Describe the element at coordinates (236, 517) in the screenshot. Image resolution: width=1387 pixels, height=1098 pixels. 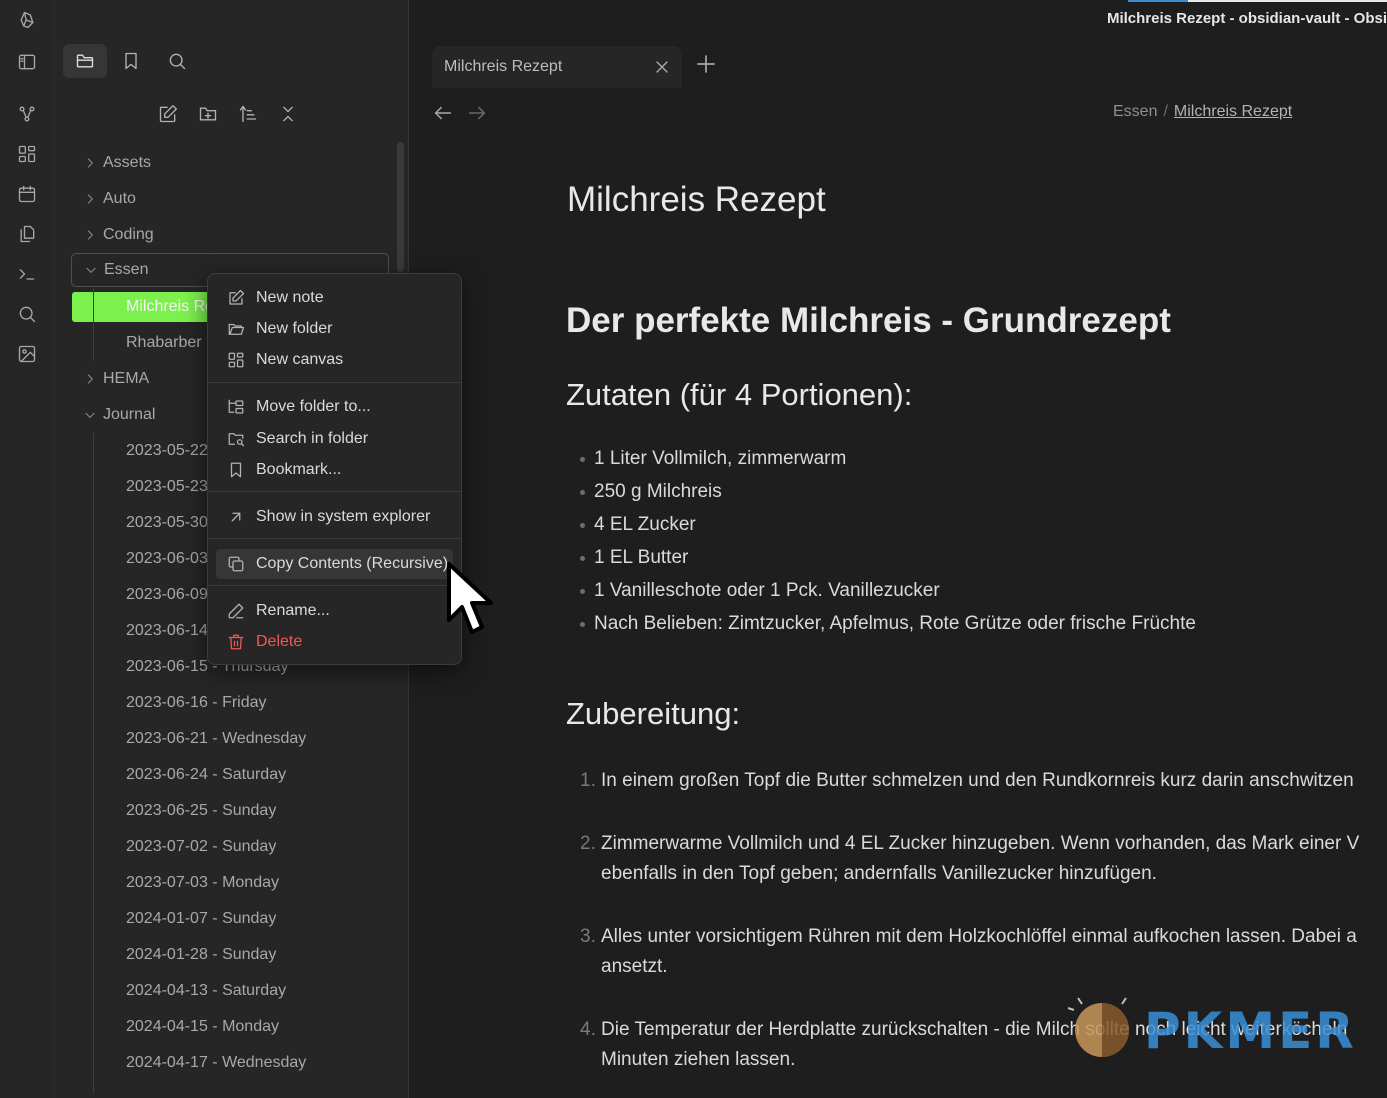
I see `arrow-up-right-icon` at that location.